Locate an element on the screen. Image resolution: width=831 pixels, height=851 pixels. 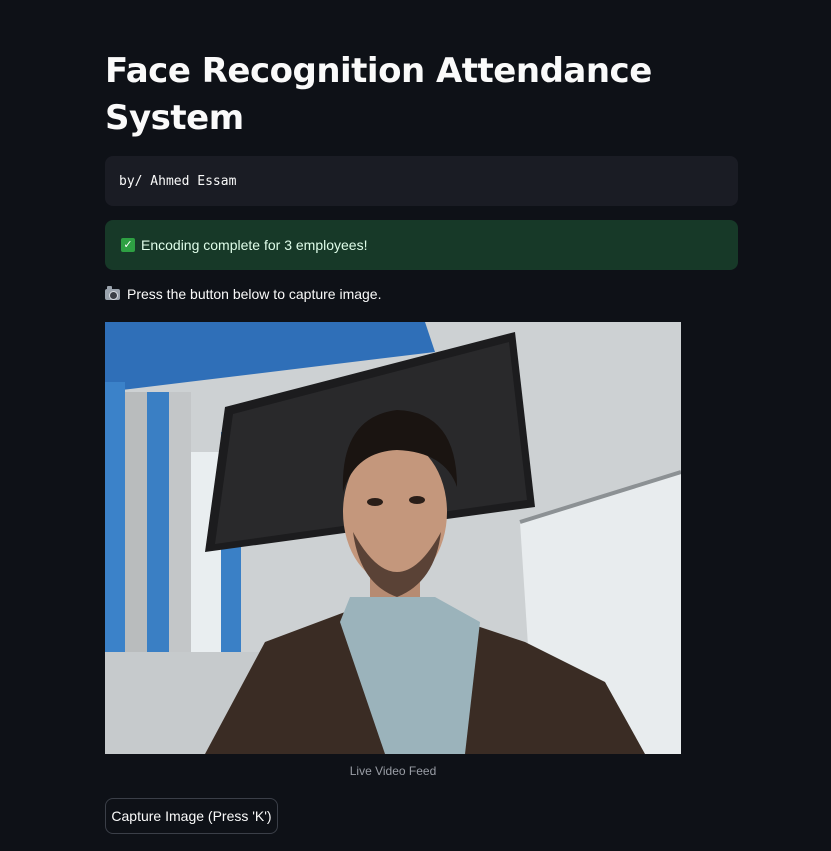
capture-instruction-text: Press the button below to capture image. is located at coordinates (254, 294).